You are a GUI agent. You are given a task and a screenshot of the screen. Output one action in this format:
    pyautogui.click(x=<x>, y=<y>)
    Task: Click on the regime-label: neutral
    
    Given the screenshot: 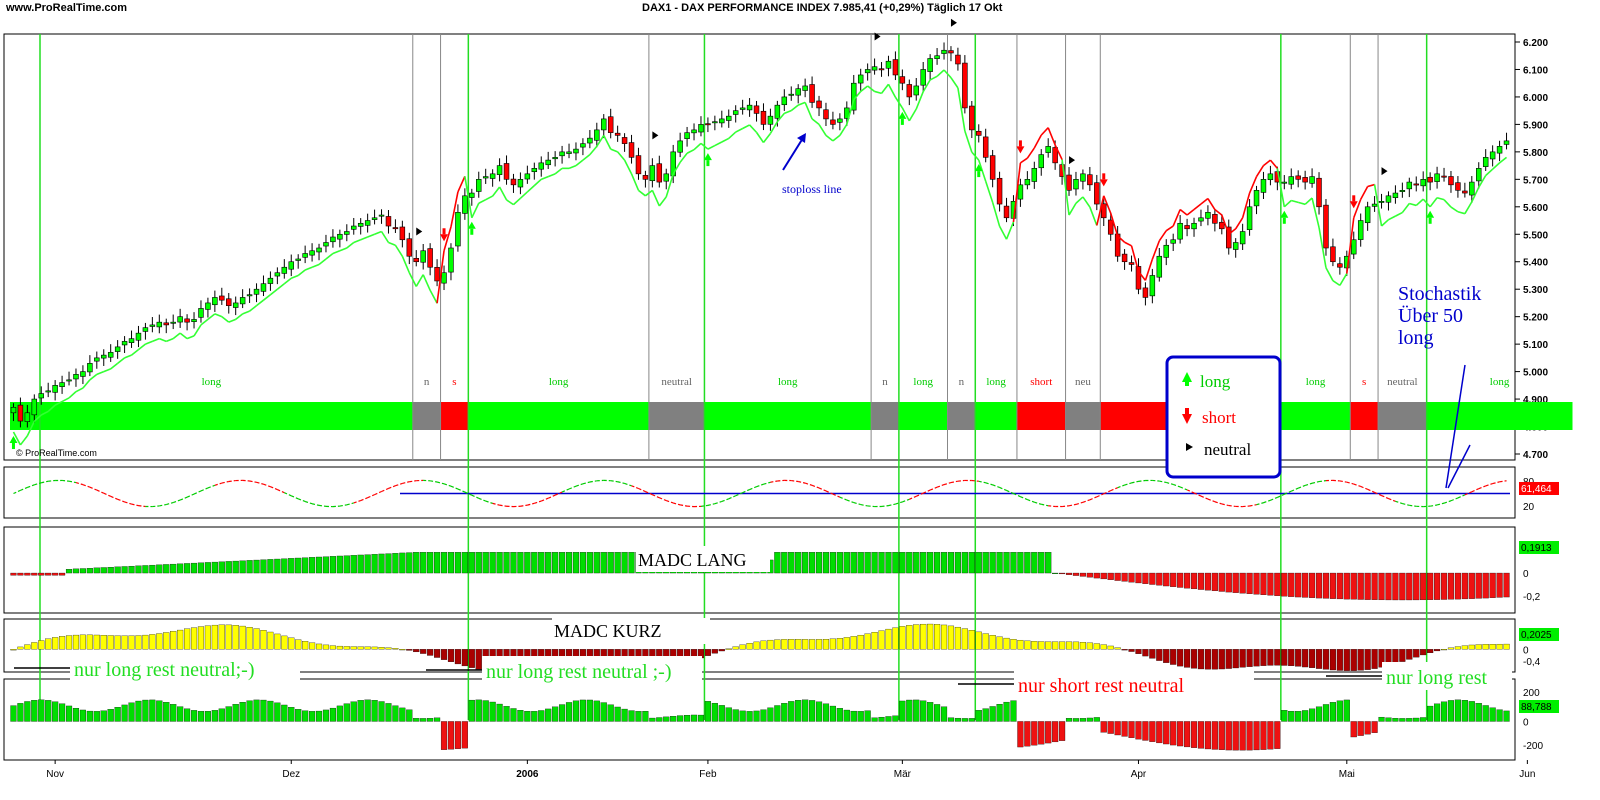 What is the action you would take?
    pyautogui.click(x=1402, y=382)
    